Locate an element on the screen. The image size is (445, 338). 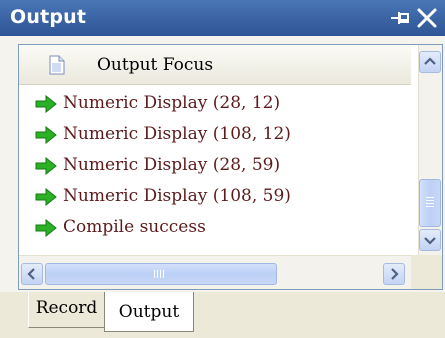
list-item-text: Numeric Display (28, 59) is located at coordinates (172, 165).